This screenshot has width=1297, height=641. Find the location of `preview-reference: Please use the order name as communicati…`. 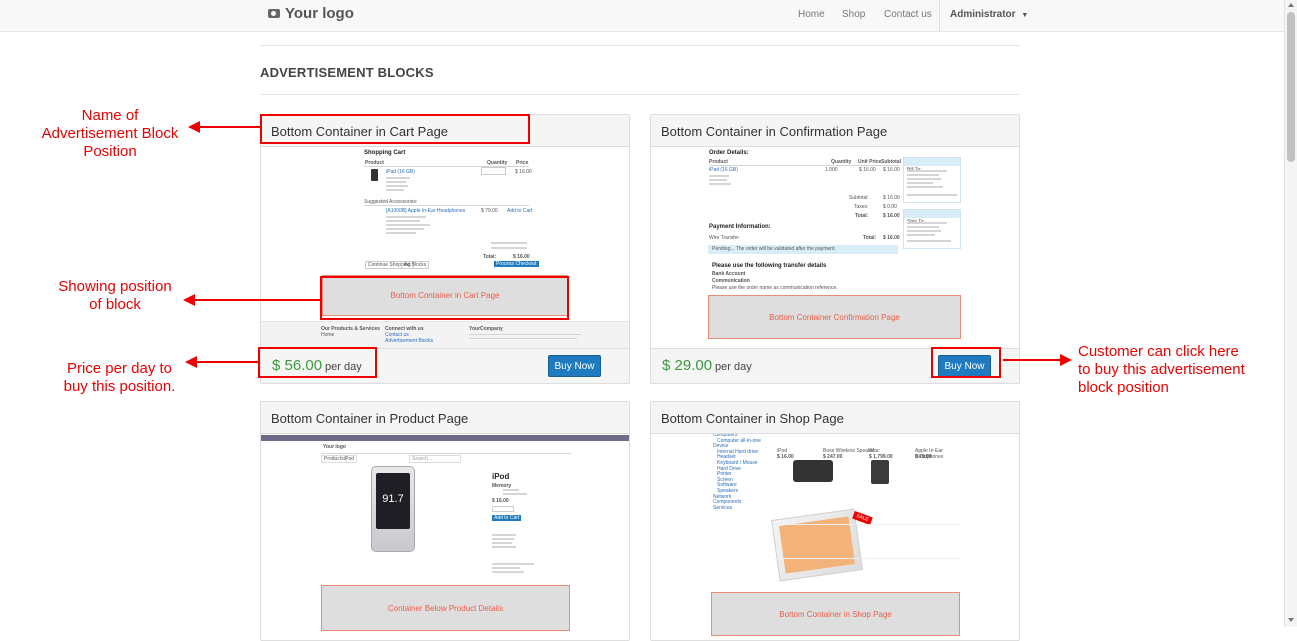

preview-reference: Please use the order name as communicati… is located at coordinates (775, 288).